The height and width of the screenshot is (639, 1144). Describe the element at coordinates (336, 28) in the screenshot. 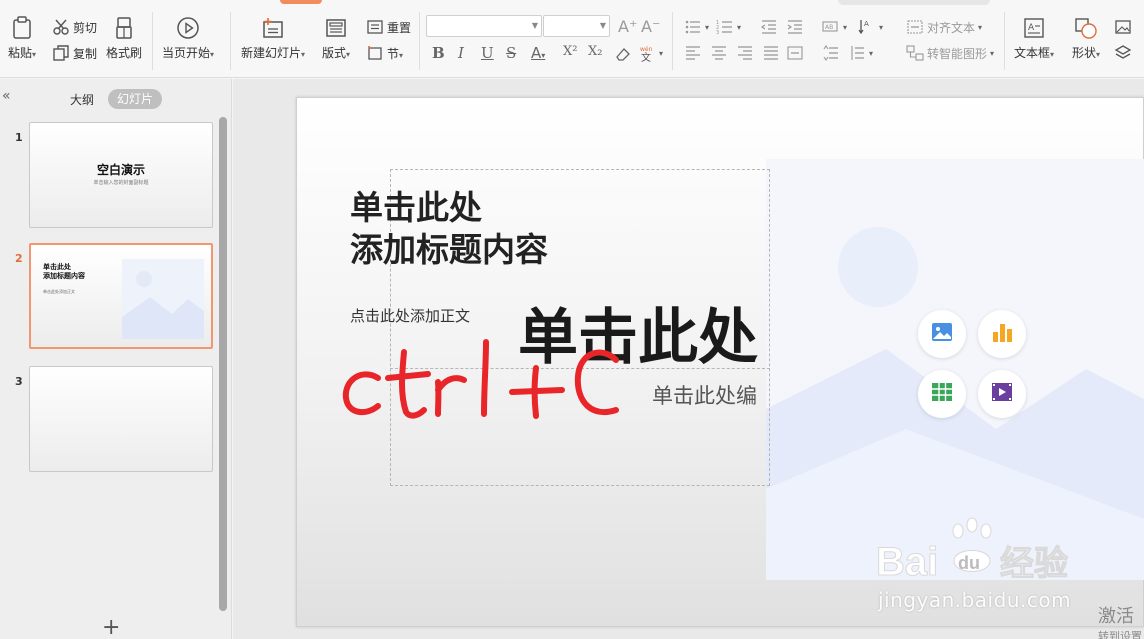

I see `layout-icon` at that location.